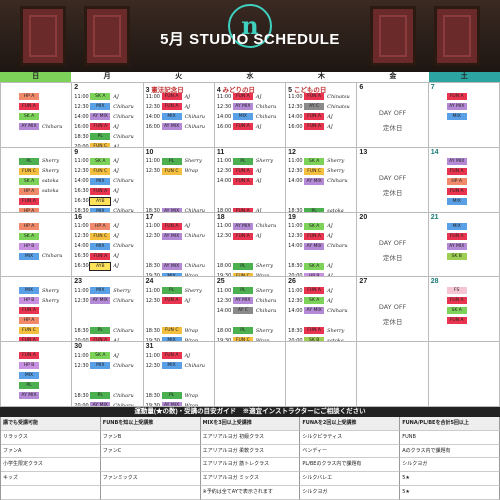 The height and width of the screenshot is (500, 500). What do you see at coordinates (179, 395) in the screenshot?
I see `class-slot: 18:30 PL Wrap` at bounding box center [179, 395].